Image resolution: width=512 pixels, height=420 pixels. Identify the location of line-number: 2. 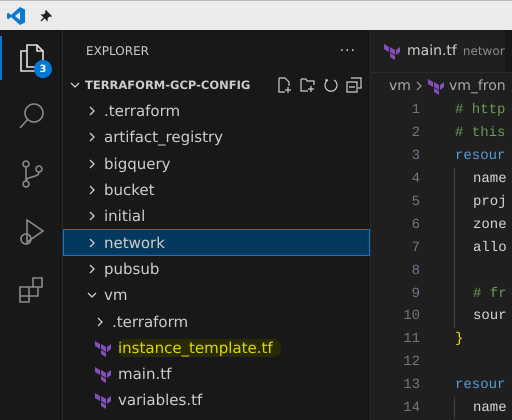
(415, 133).